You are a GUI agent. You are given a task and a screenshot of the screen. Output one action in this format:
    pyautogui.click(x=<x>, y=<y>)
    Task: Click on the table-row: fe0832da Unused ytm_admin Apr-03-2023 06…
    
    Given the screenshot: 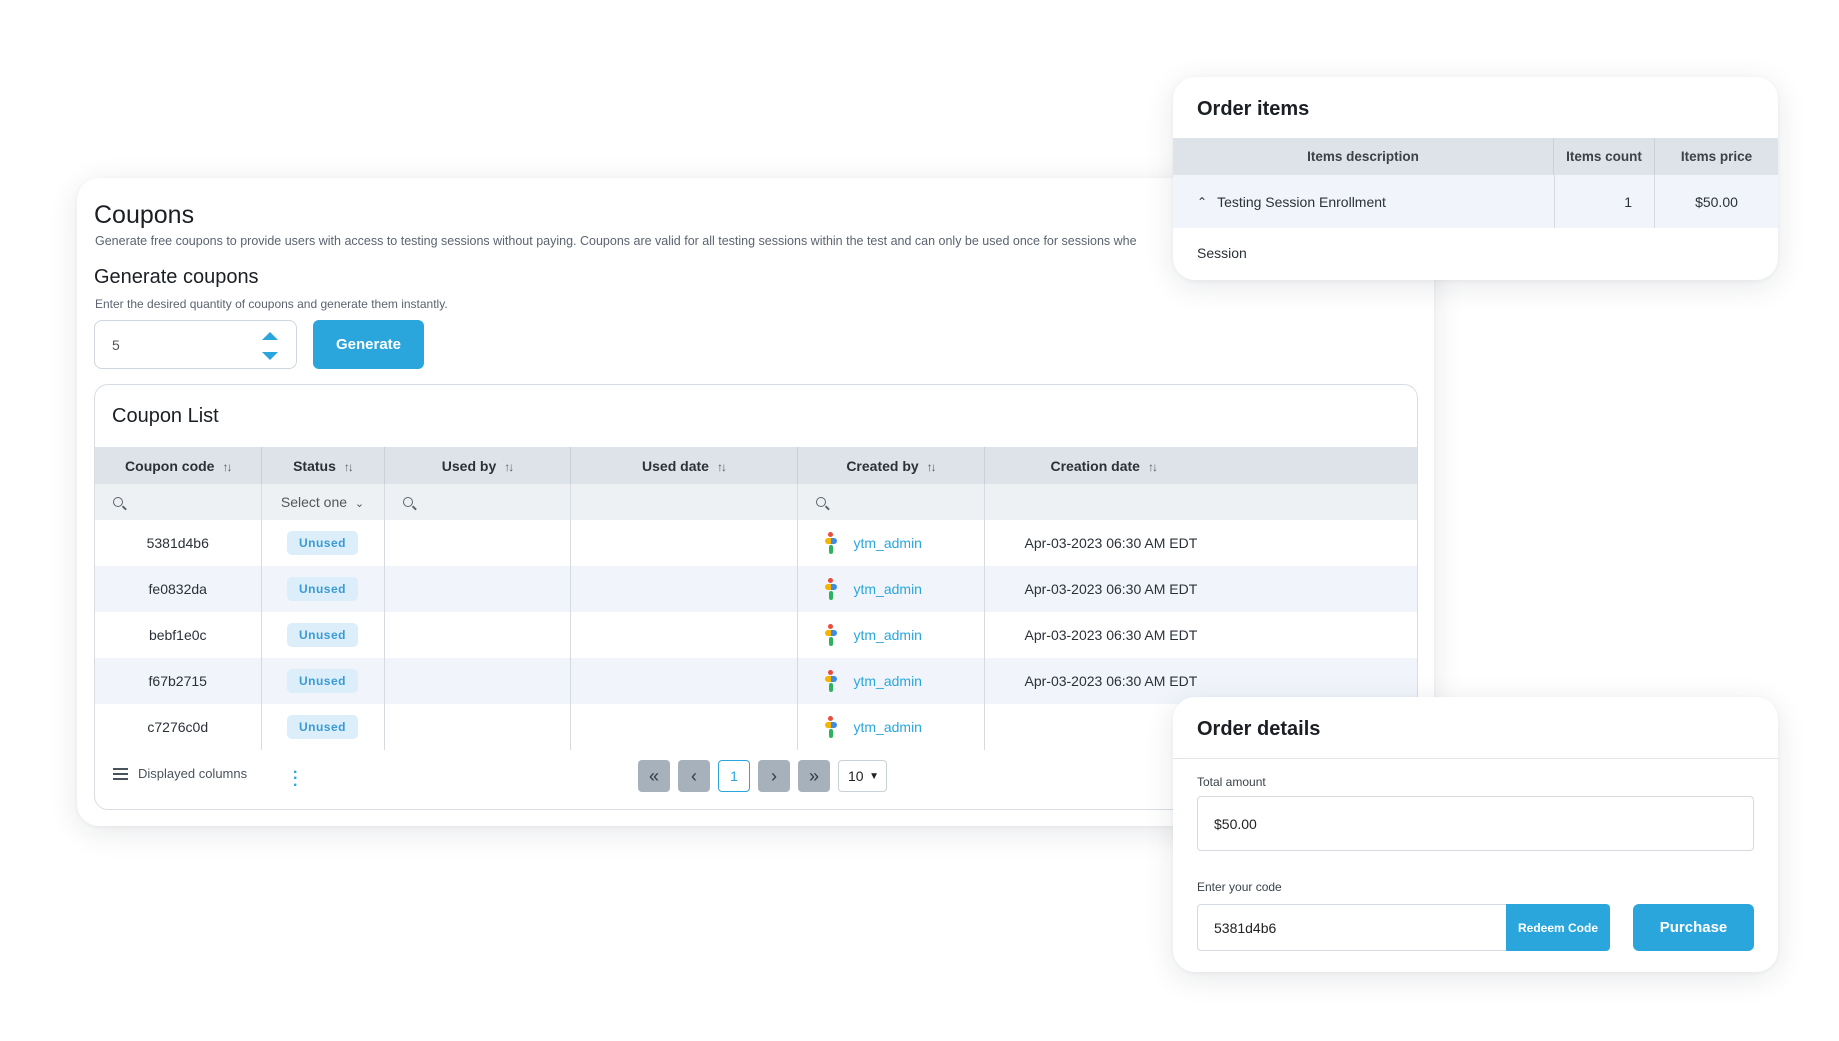 What is the action you would take?
    pyautogui.click(x=756, y=589)
    